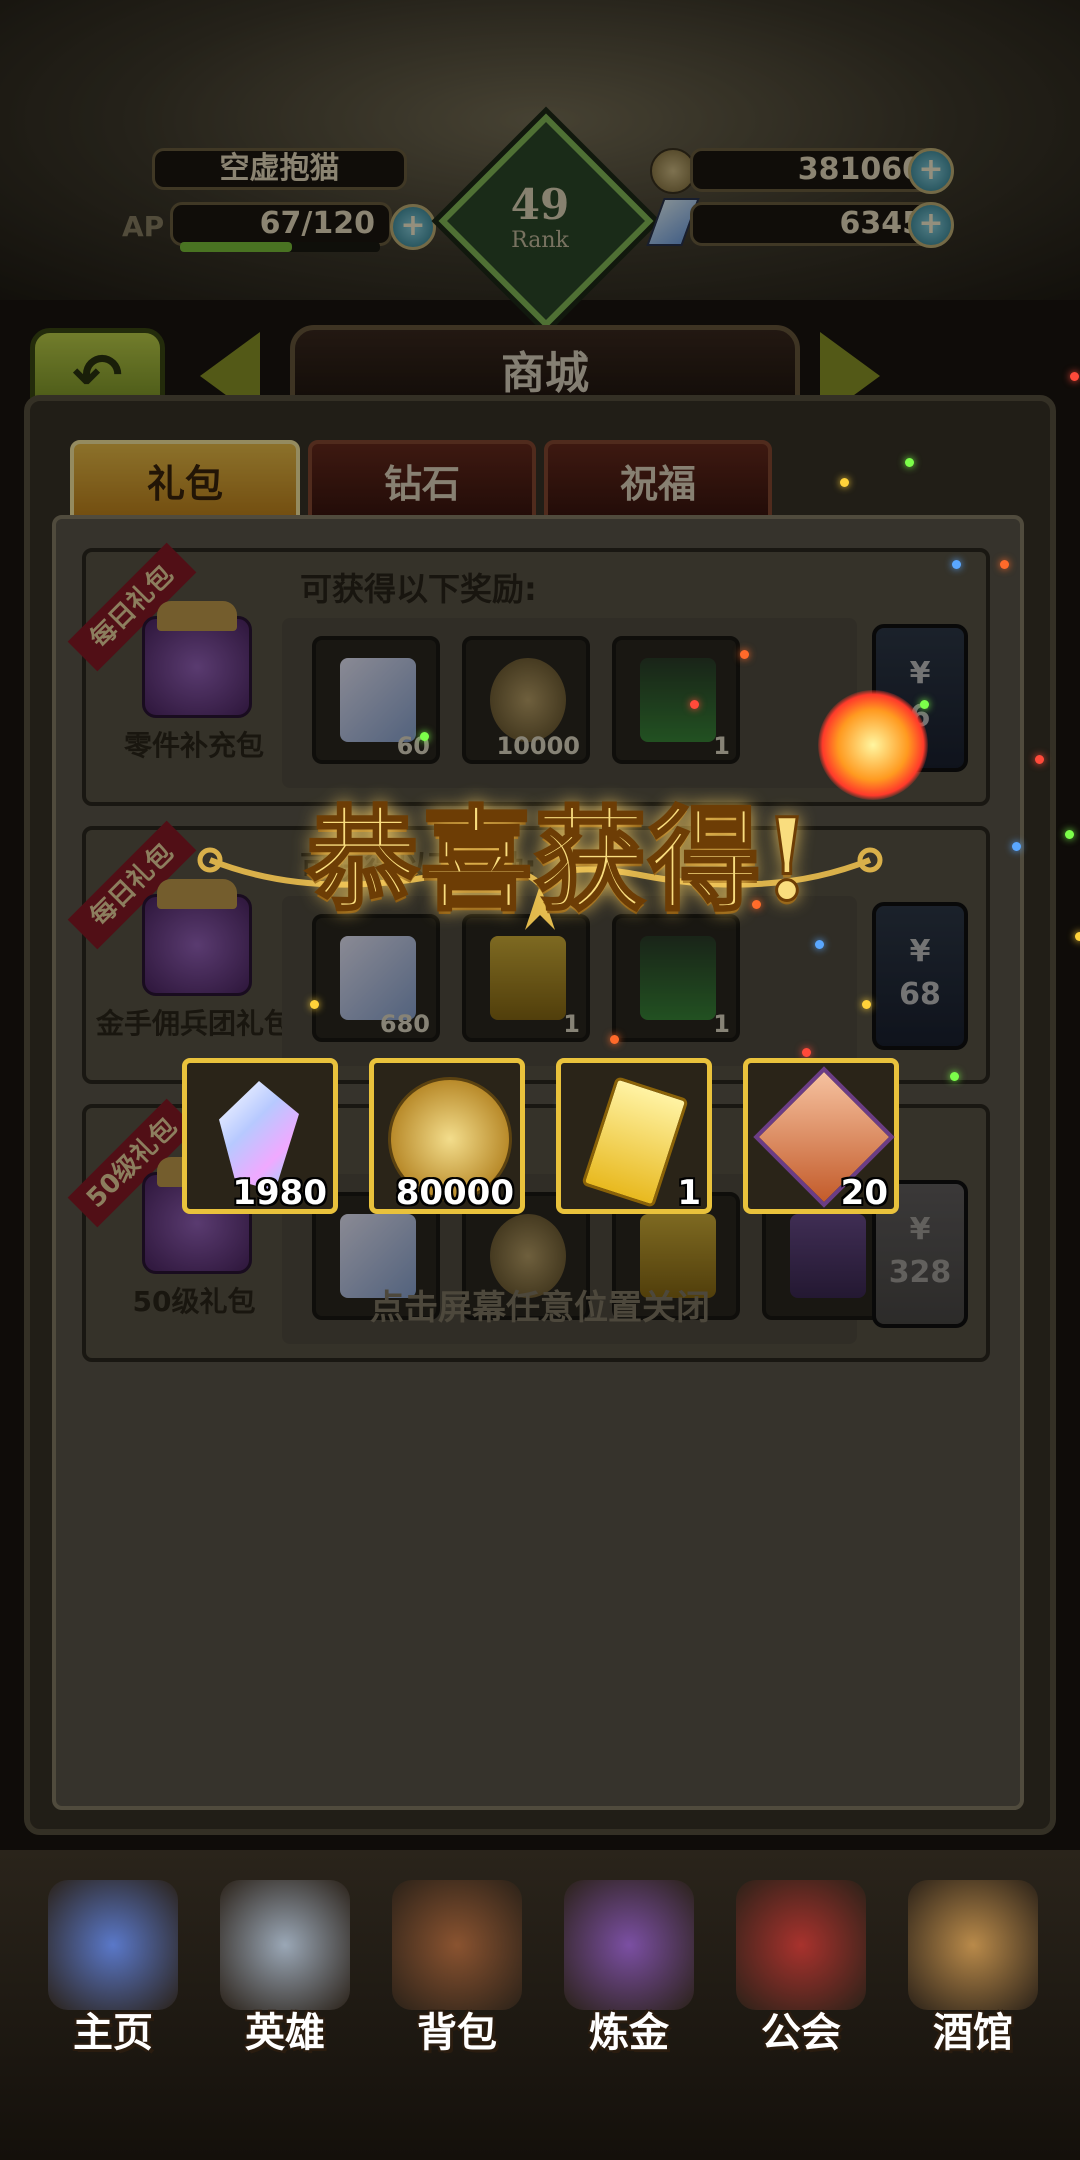 This screenshot has height=2160, width=1080. I want to click on tavern-icon, so click(973, 1945).